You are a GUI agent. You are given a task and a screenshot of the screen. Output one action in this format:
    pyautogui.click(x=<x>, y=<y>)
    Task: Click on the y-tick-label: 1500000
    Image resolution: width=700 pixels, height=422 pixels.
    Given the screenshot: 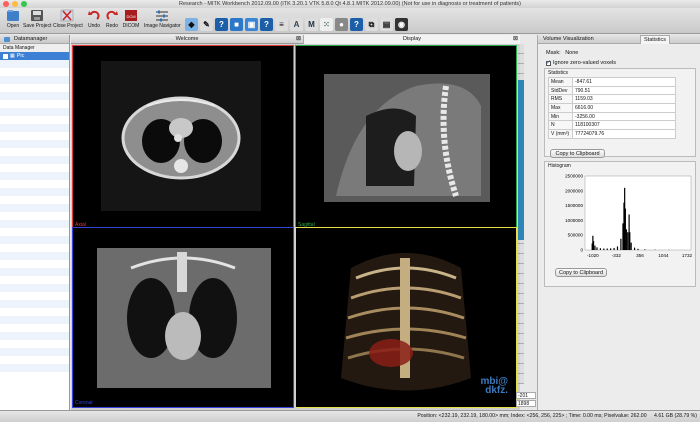 What is the action you would take?
    pyautogui.click(x=574, y=205)
    